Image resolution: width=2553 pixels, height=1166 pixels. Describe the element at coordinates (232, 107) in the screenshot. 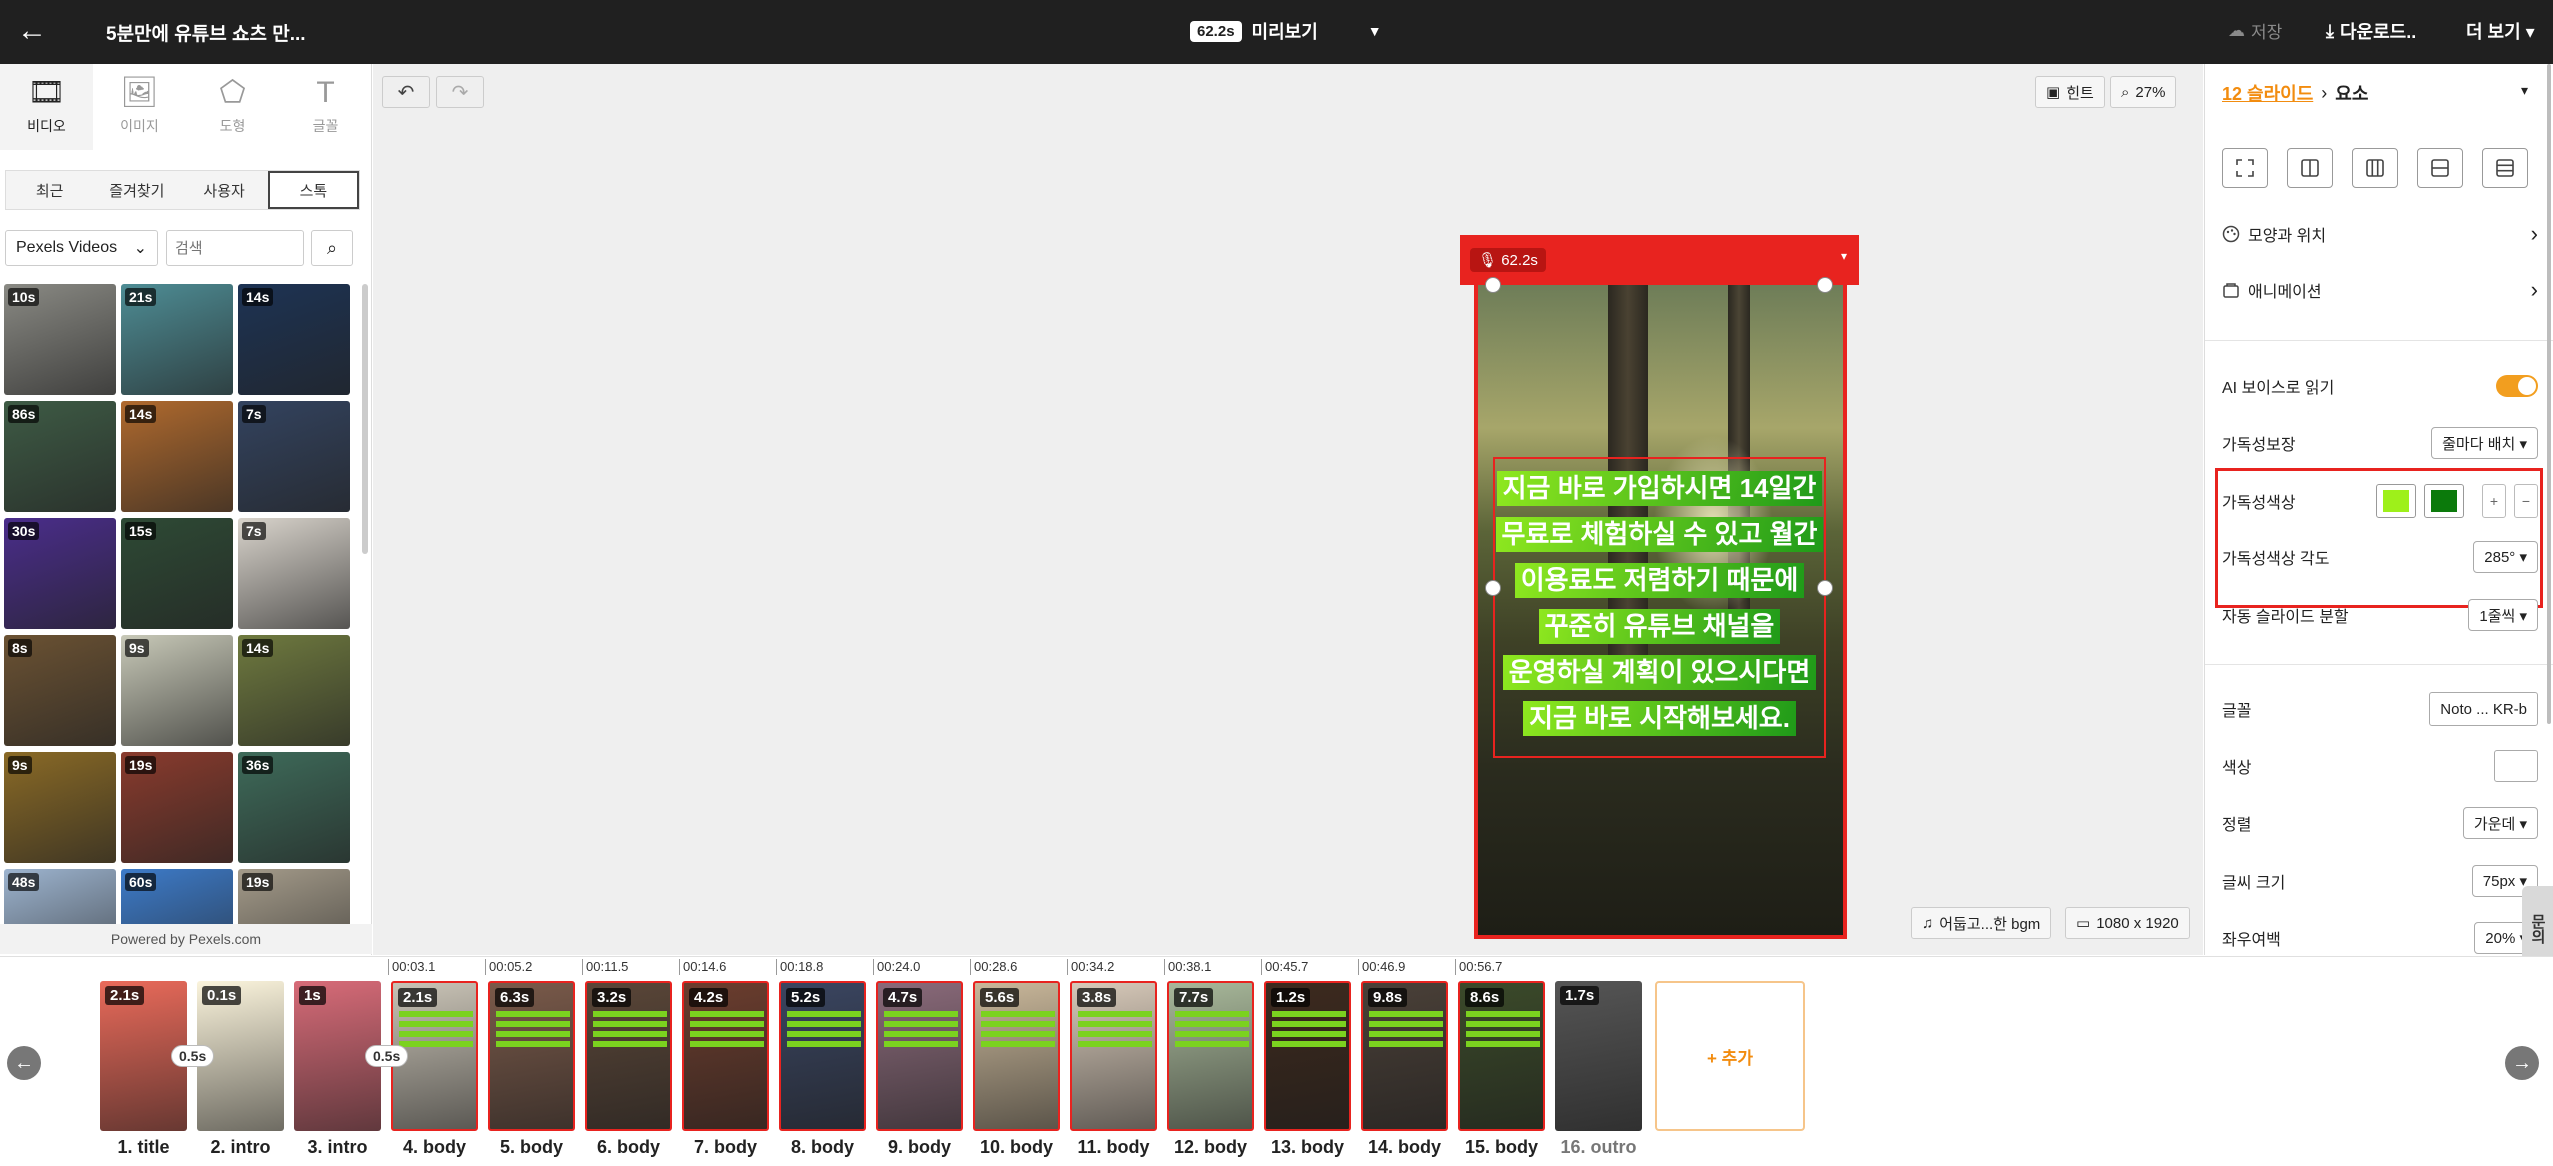

I see `tab-shape: ⬠ 도형` at that location.